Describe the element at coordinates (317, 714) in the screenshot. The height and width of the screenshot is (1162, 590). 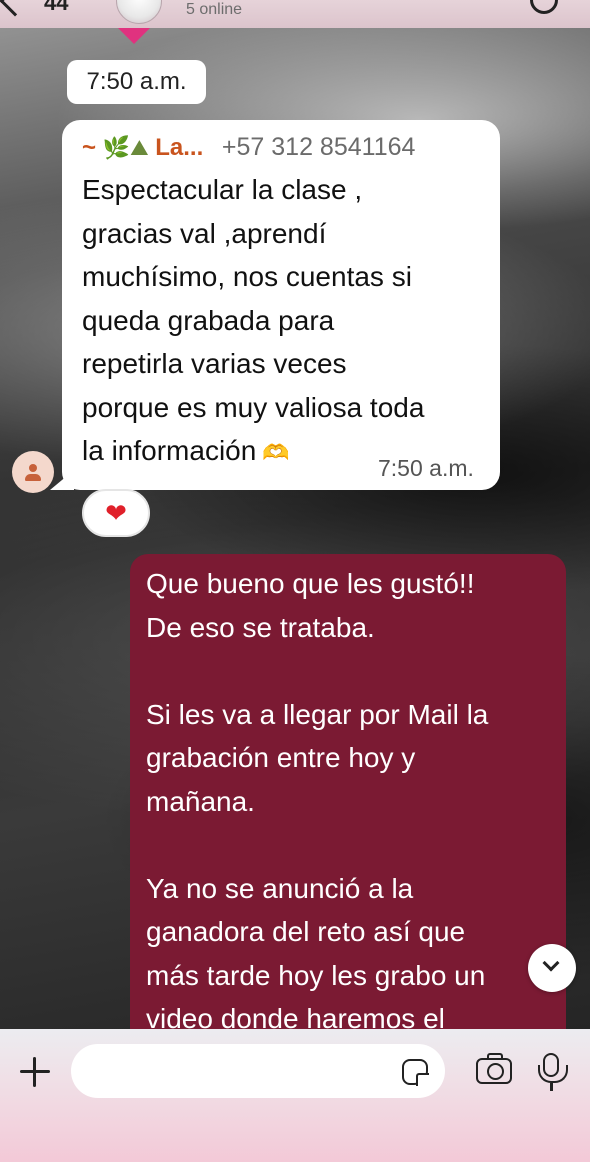
I see `message-line: Si les va a llegar por Mail la` at that location.